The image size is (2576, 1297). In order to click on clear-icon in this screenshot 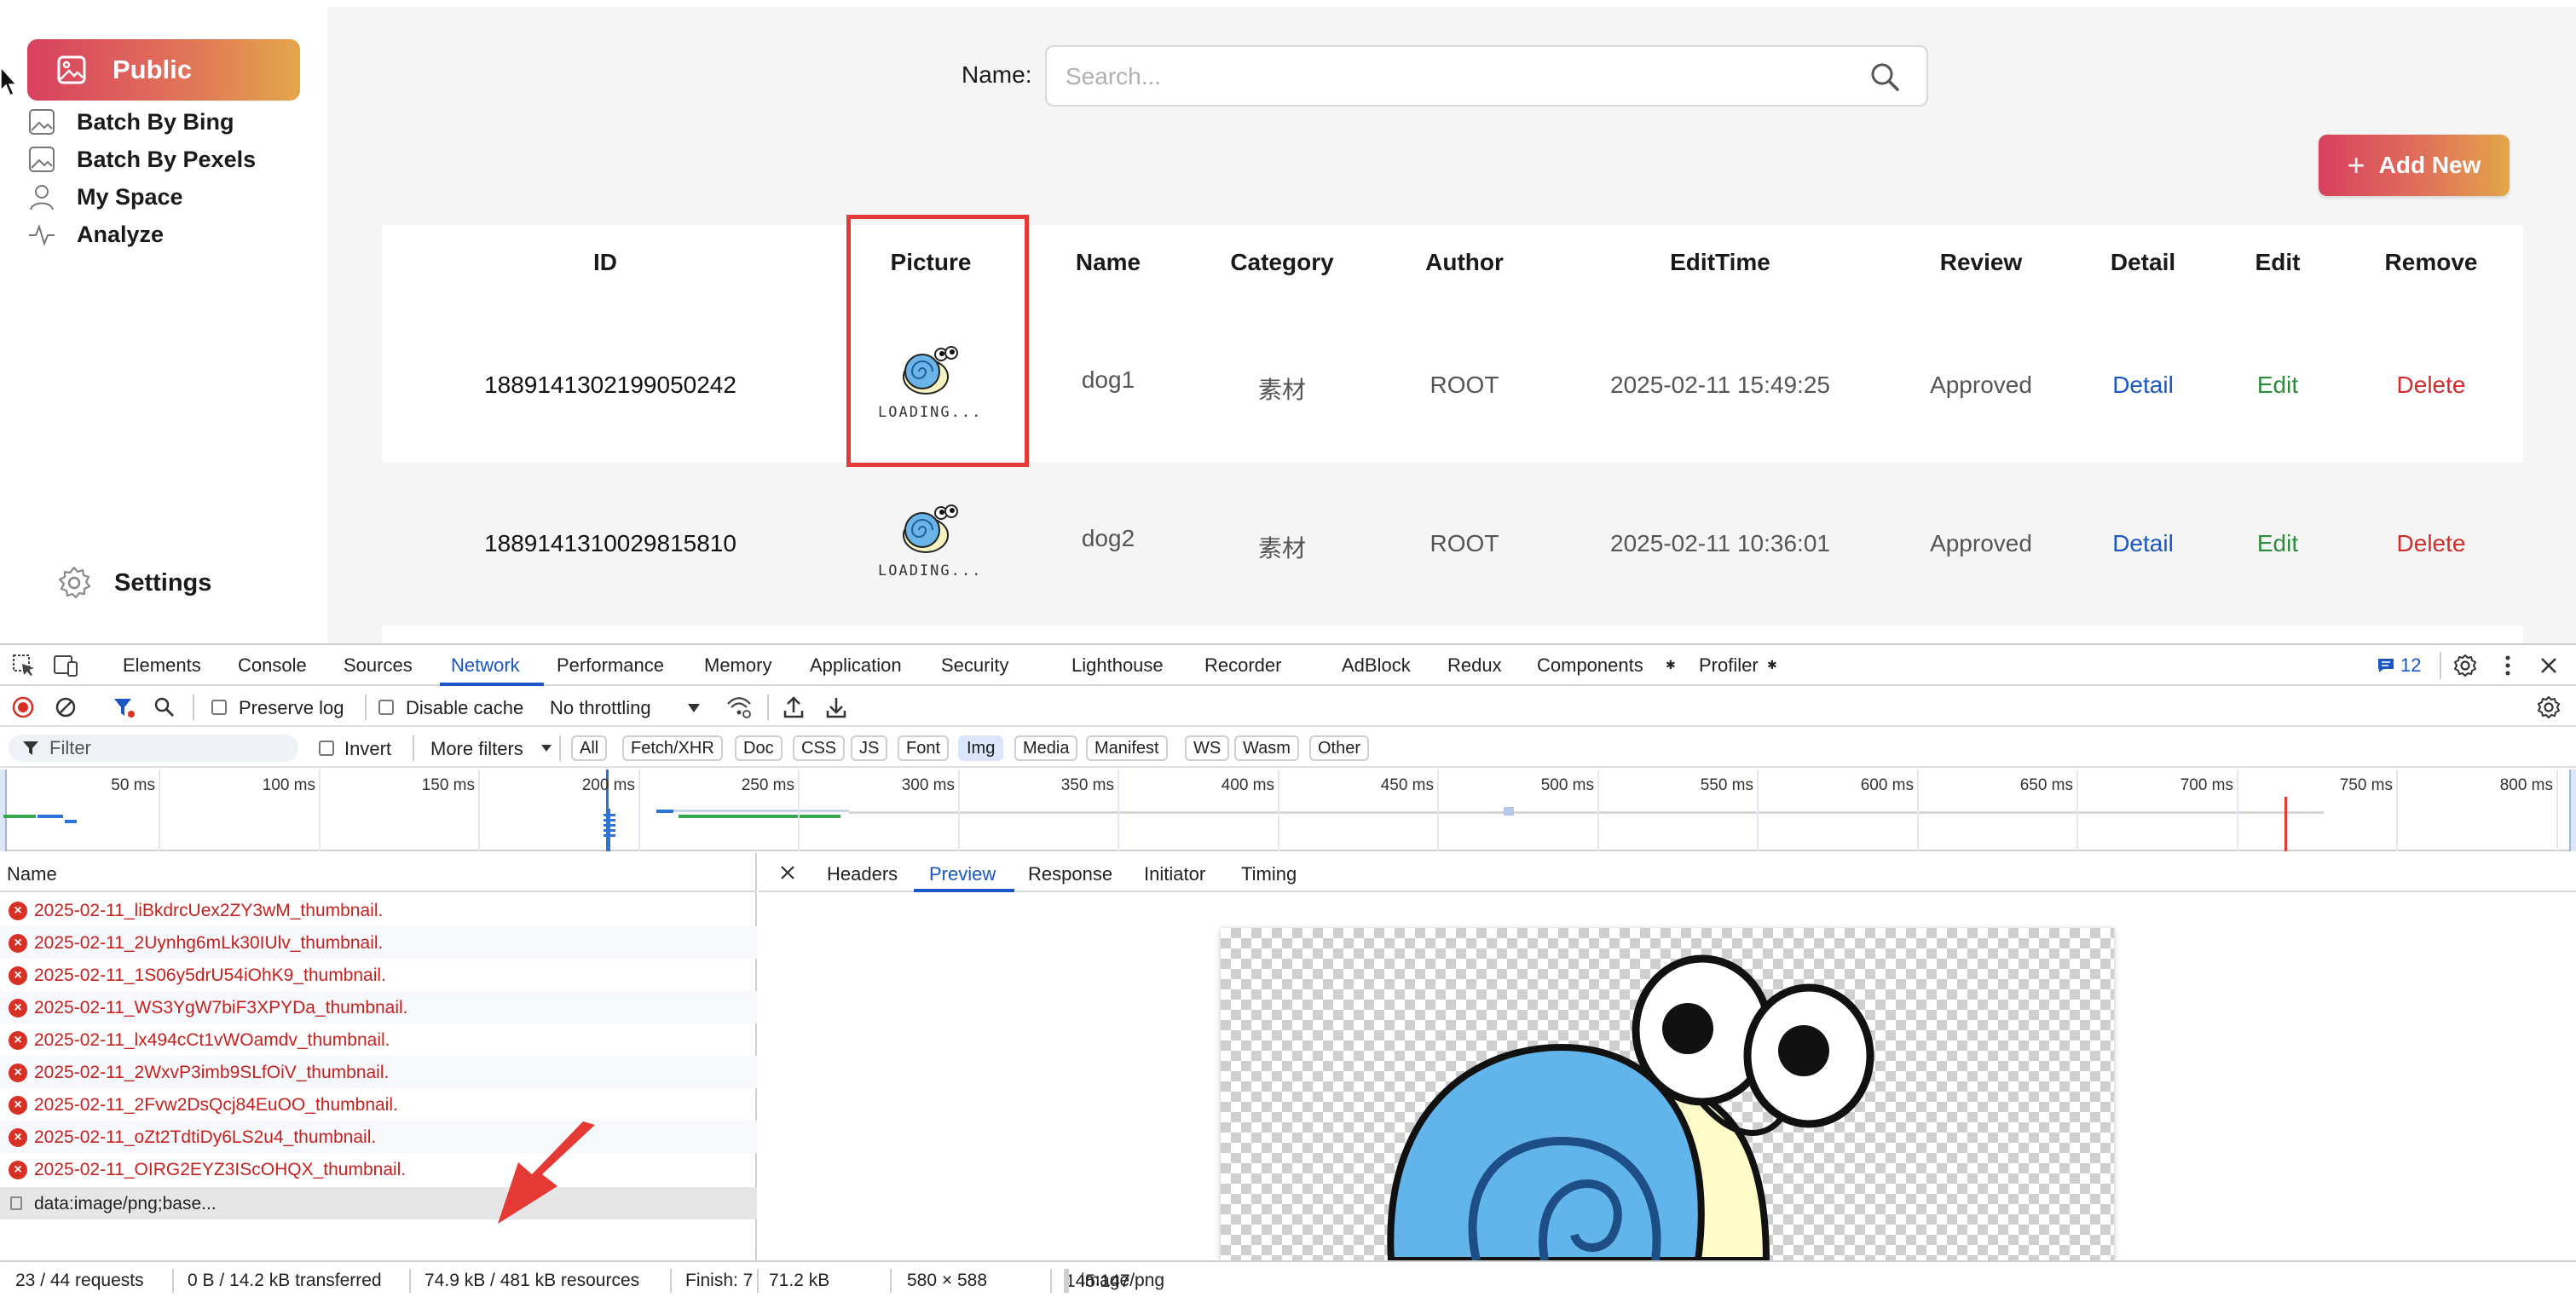, I will do `click(66, 707)`.